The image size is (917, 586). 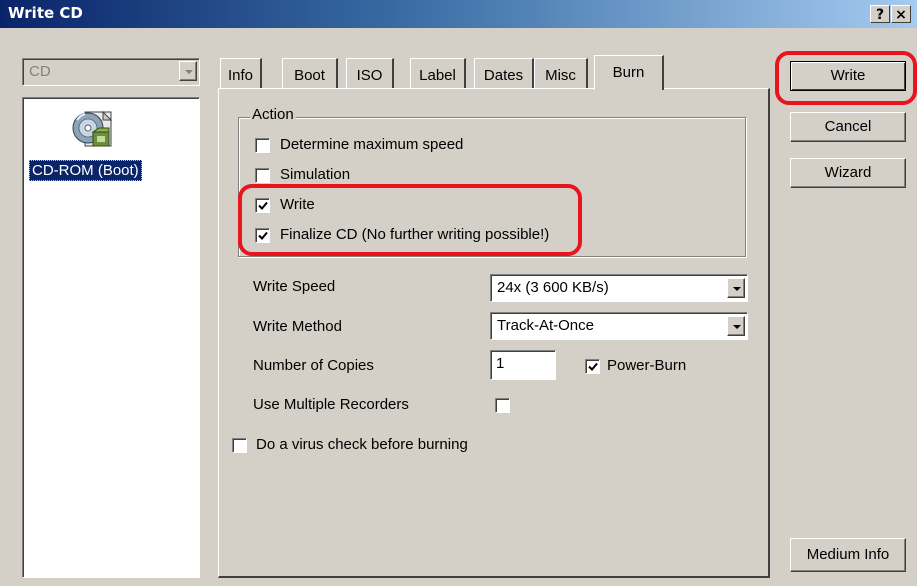 What do you see at coordinates (901, 14) in the screenshot?
I see `close-button: ×` at bounding box center [901, 14].